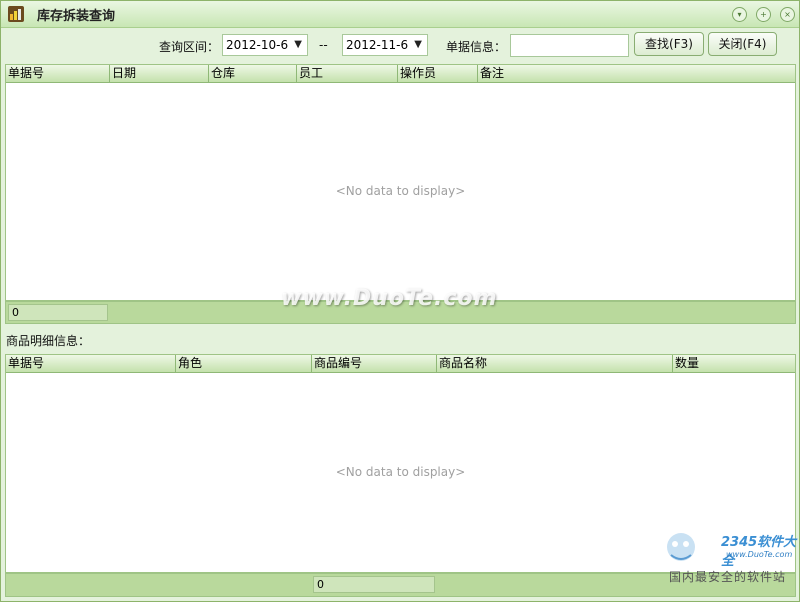 The image size is (800, 602). I want to click on end-date-value: 2012-11-6, so click(377, 45).